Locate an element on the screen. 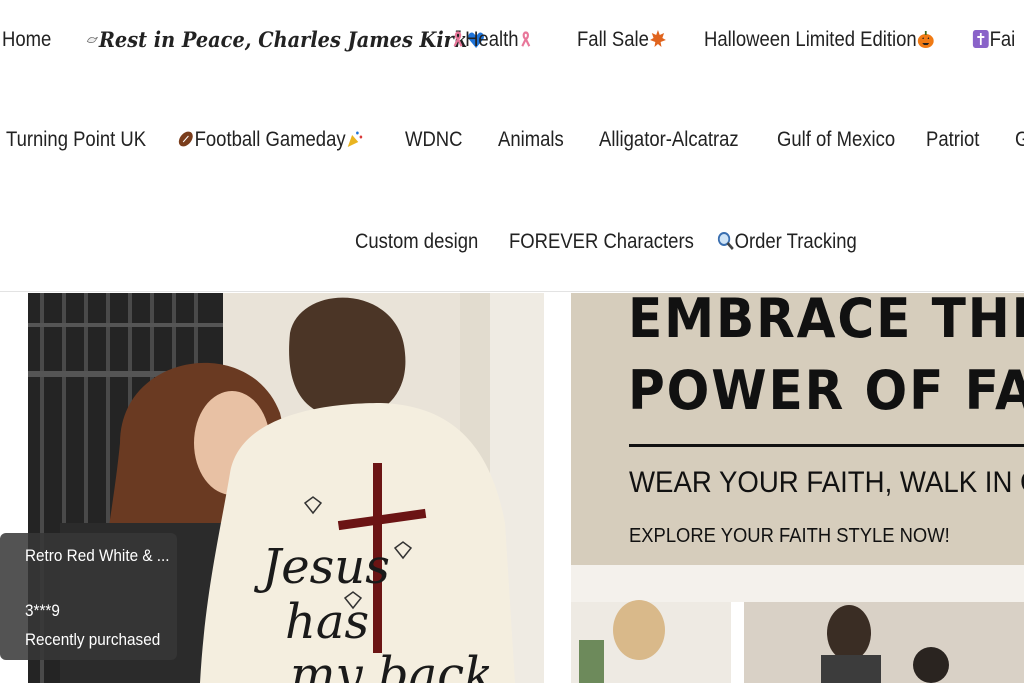 The image size is (1024, 683). pumpkin-icon is located at coordinates (925, 39).